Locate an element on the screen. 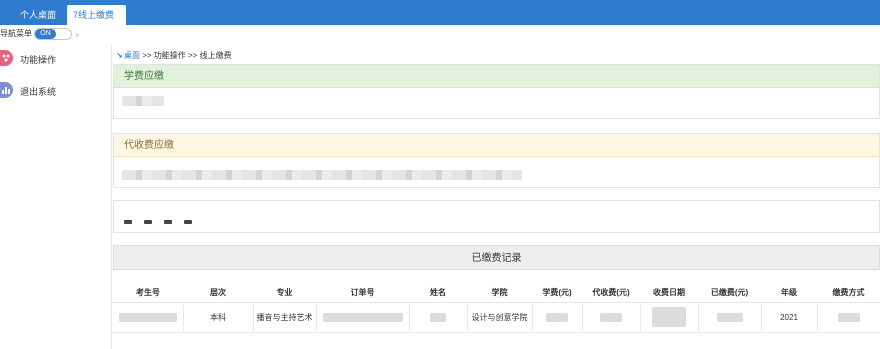  breadcrumb-home: 桌面 is located at coordinates (132, 55).